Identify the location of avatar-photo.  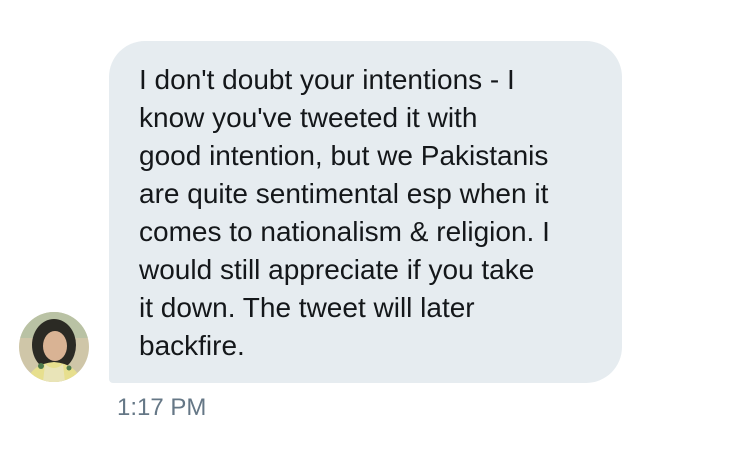
(54, 347).